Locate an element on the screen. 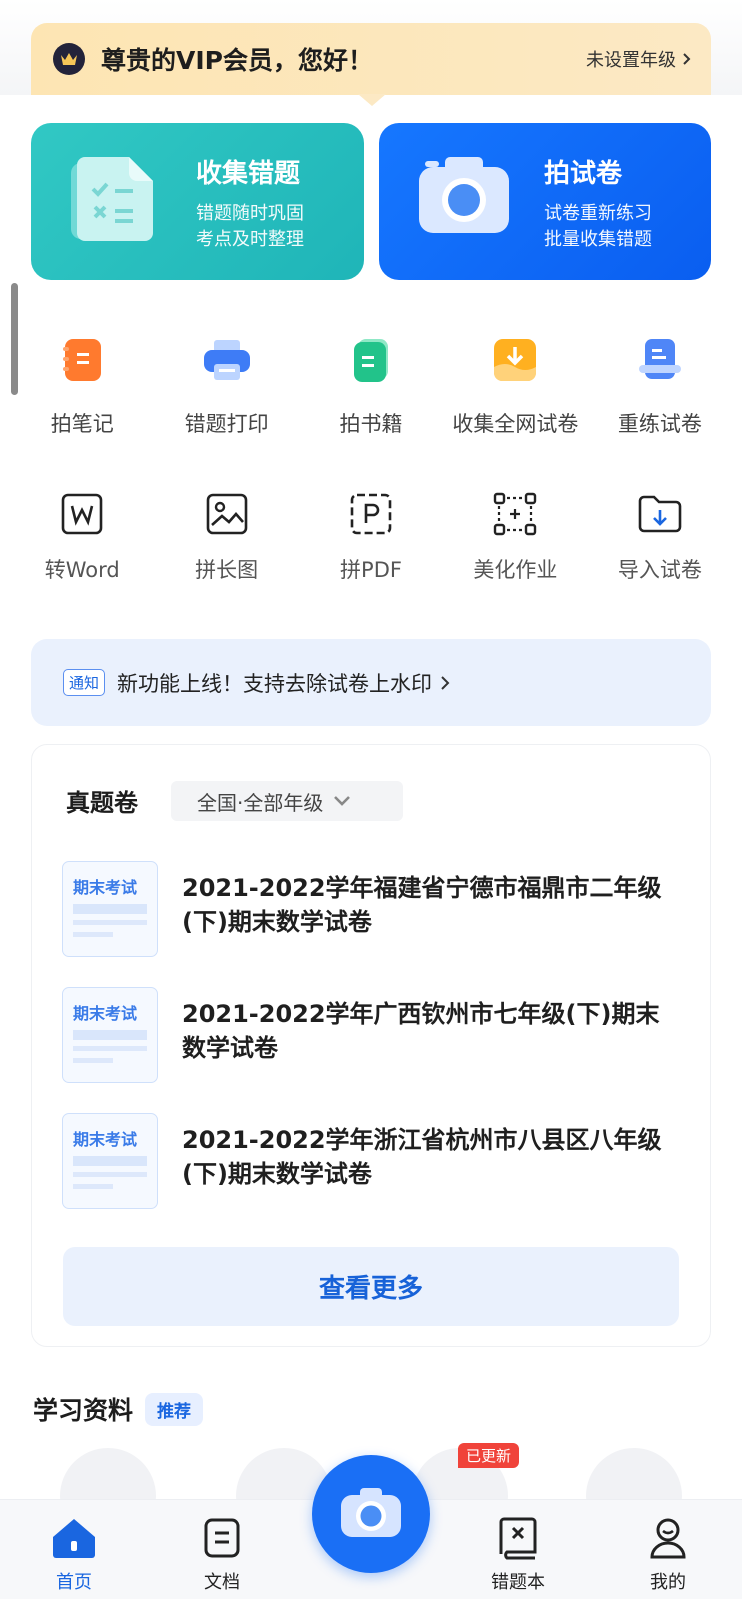 The width and height of the screenshot is (742, 1599). collect-mistakes-card: 收集错题 错题随时巩固 考点及时整理 is located at coordinates (197, 201).